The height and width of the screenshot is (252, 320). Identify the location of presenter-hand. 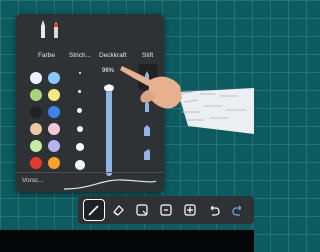
(187, 100).